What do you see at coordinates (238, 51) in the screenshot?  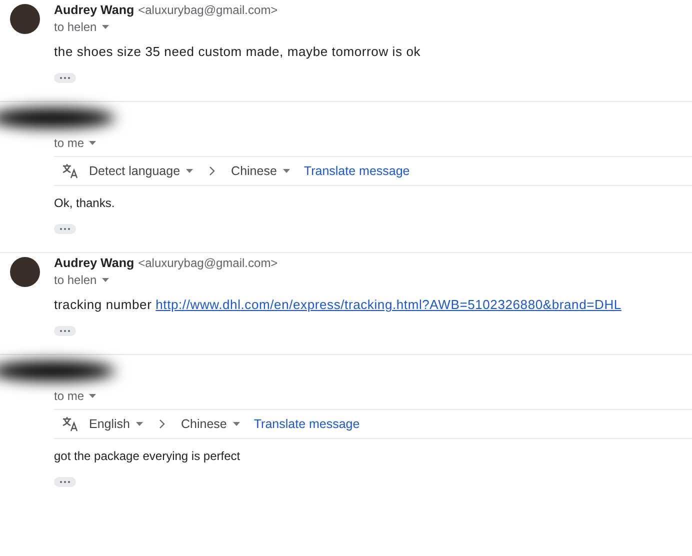 I see `message-body: the shoes size 35 need custom made, maybe tomorrow is ok` at bounding box center [238, 51].